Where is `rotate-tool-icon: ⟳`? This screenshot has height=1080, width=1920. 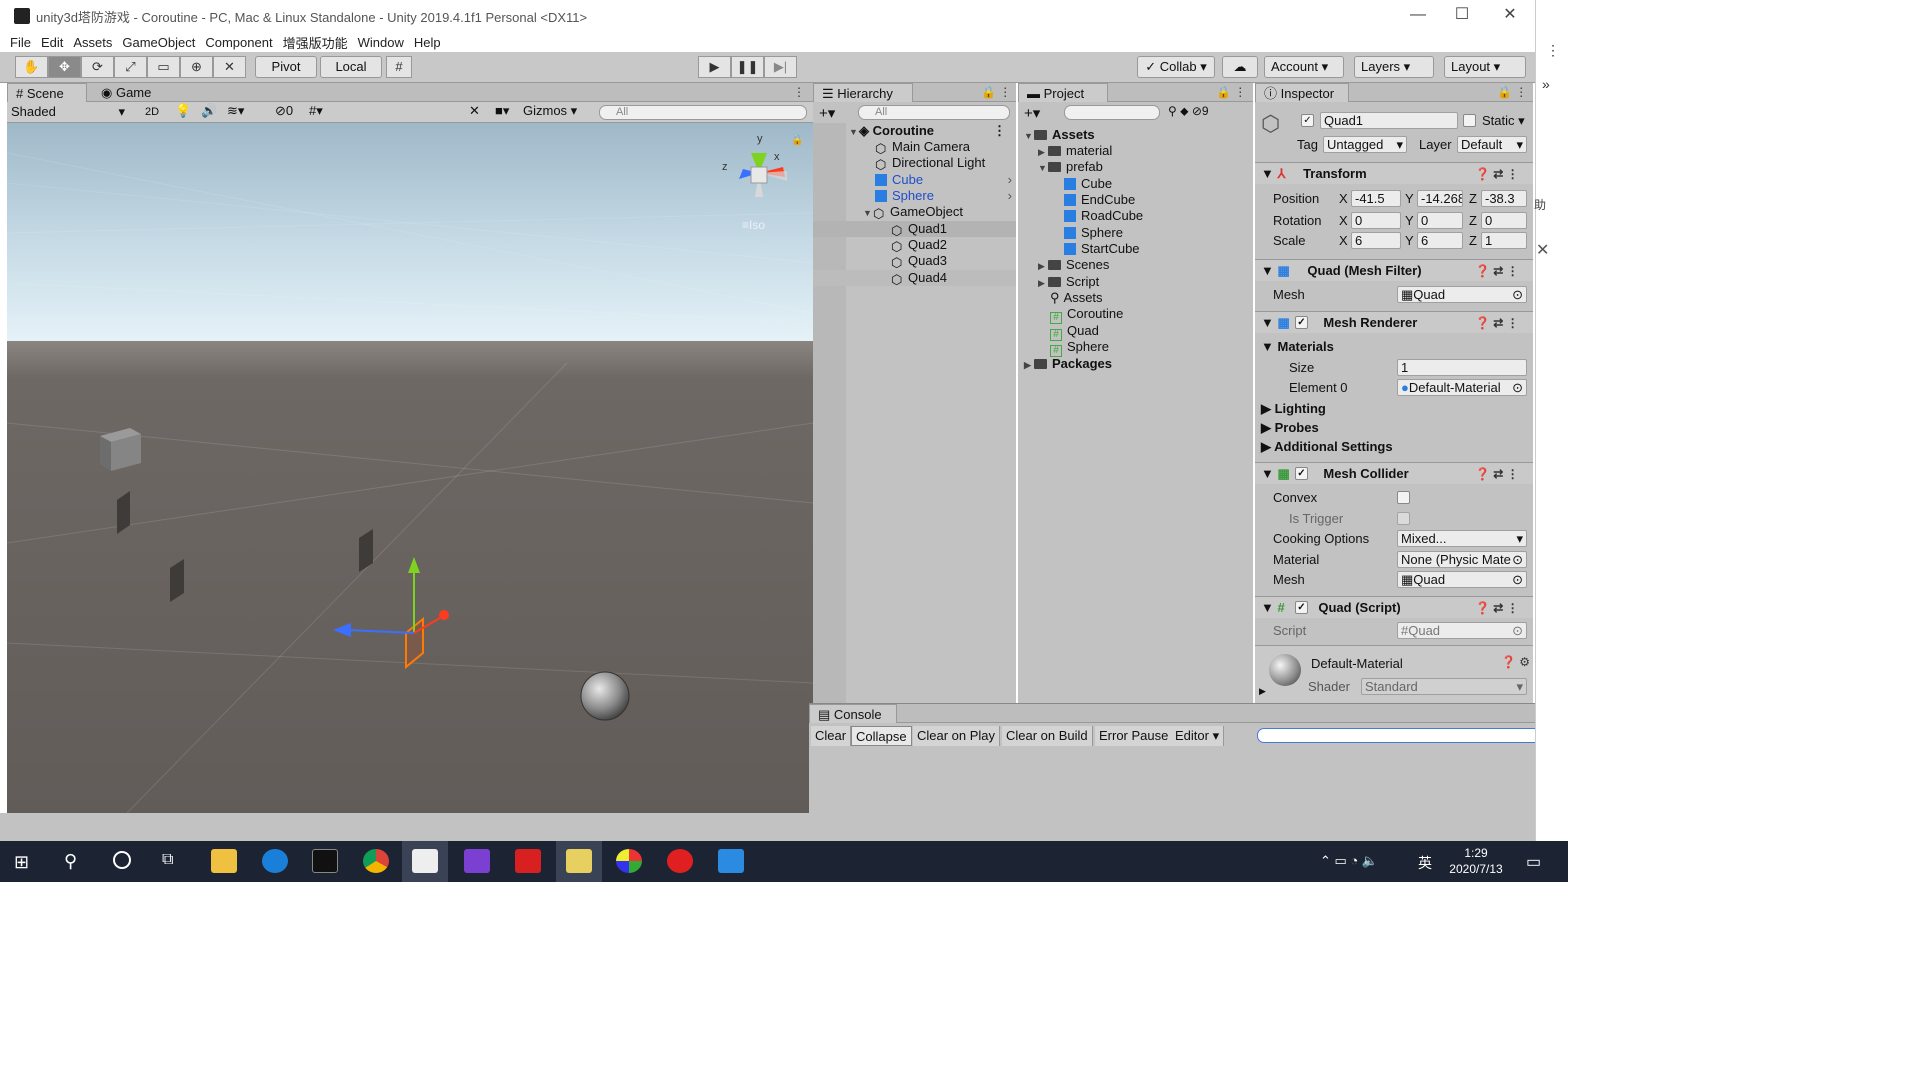
rotate-tool-icon: ⟳ is located at coordinates (97, 67).